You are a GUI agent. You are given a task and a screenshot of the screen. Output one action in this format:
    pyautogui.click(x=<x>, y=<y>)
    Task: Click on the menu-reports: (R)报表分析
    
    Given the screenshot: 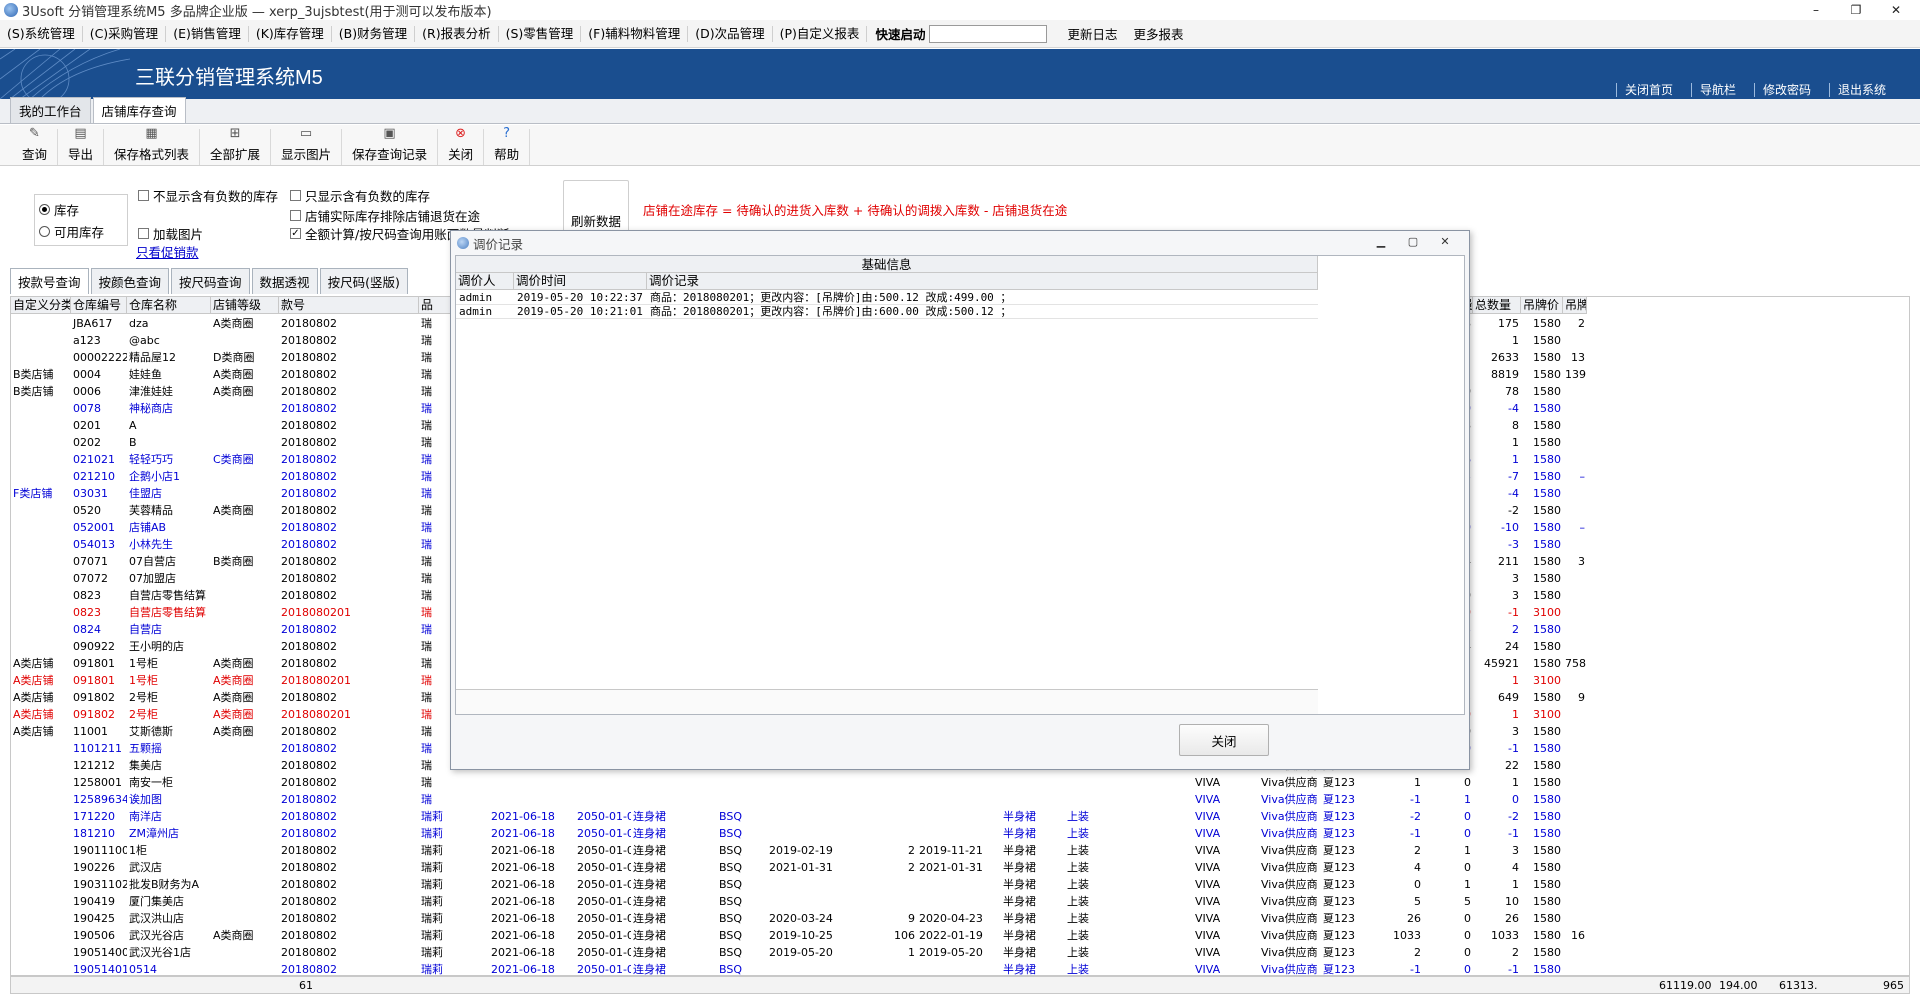 What is the action you would take?
    pyautogui.click(x=457, y=33)
    